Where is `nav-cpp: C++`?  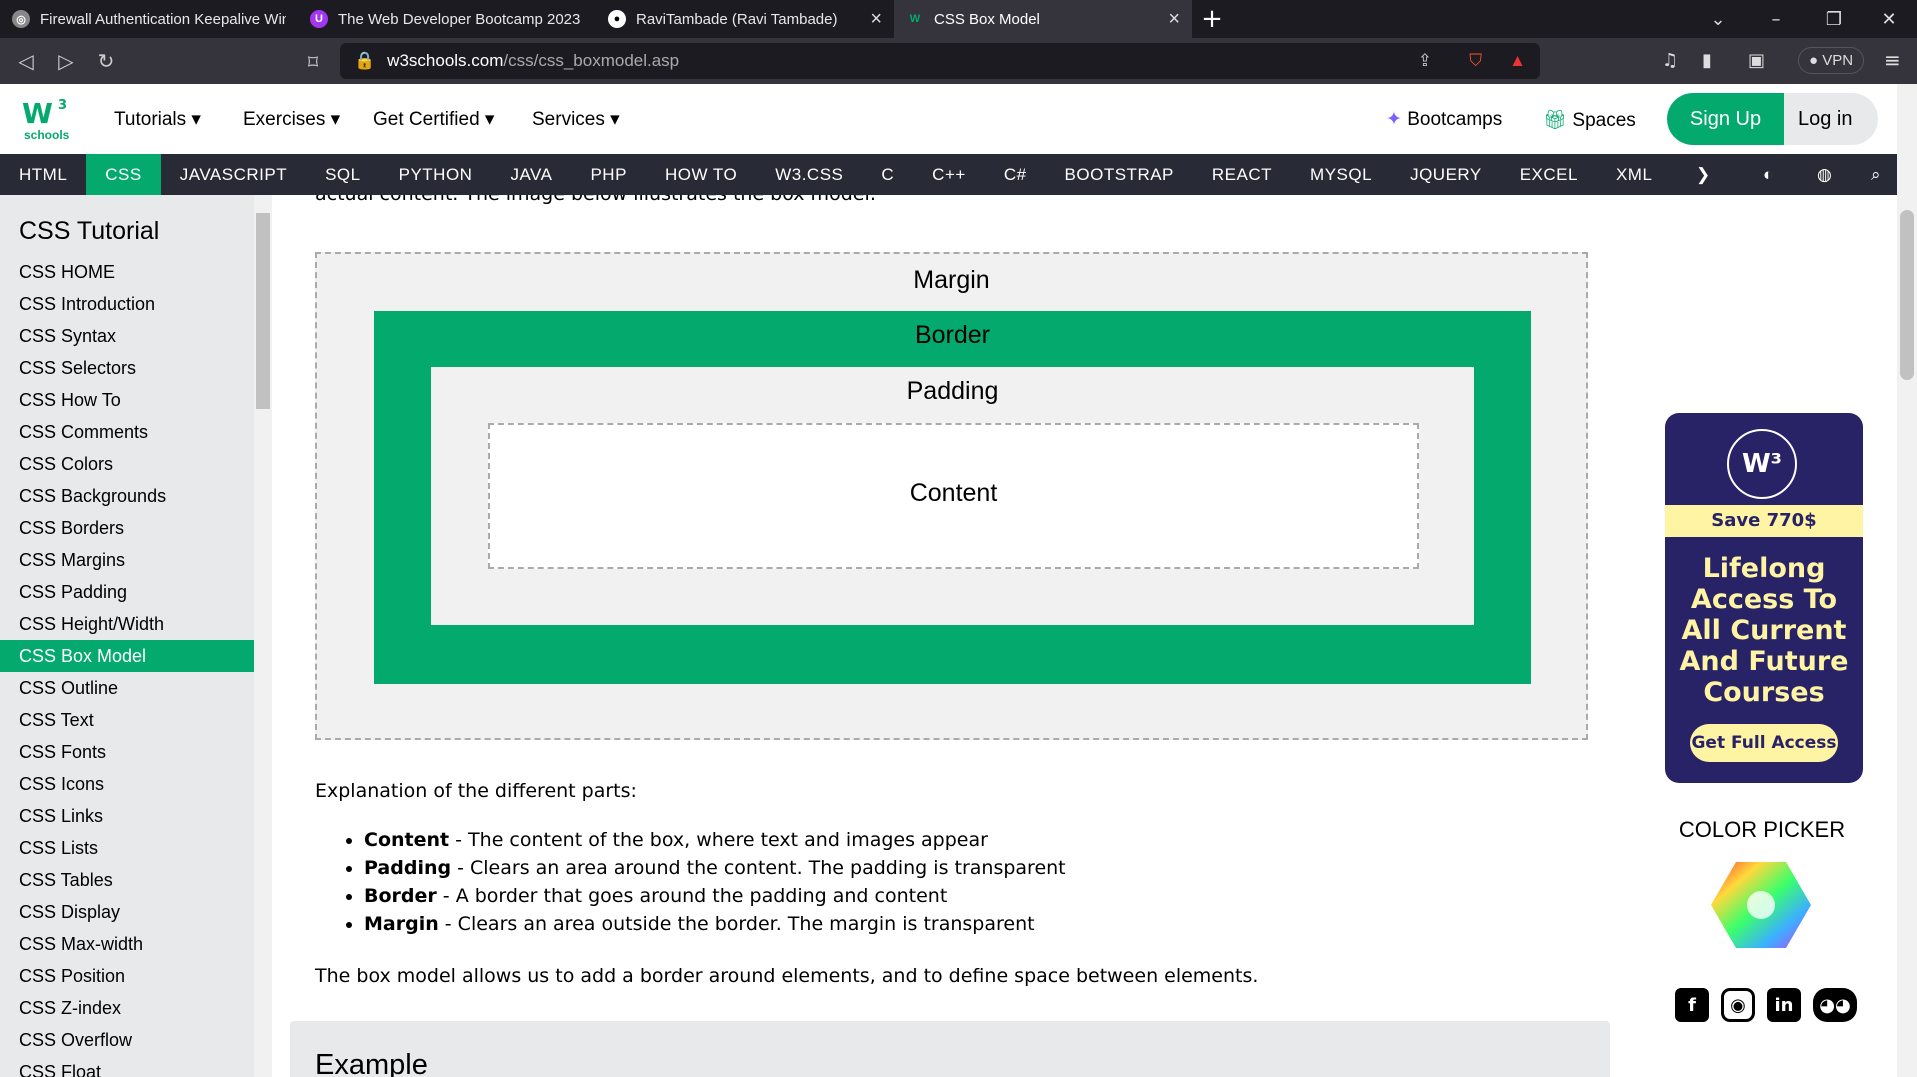 nav-cpp: C++ is located at coordinates (949, 174).